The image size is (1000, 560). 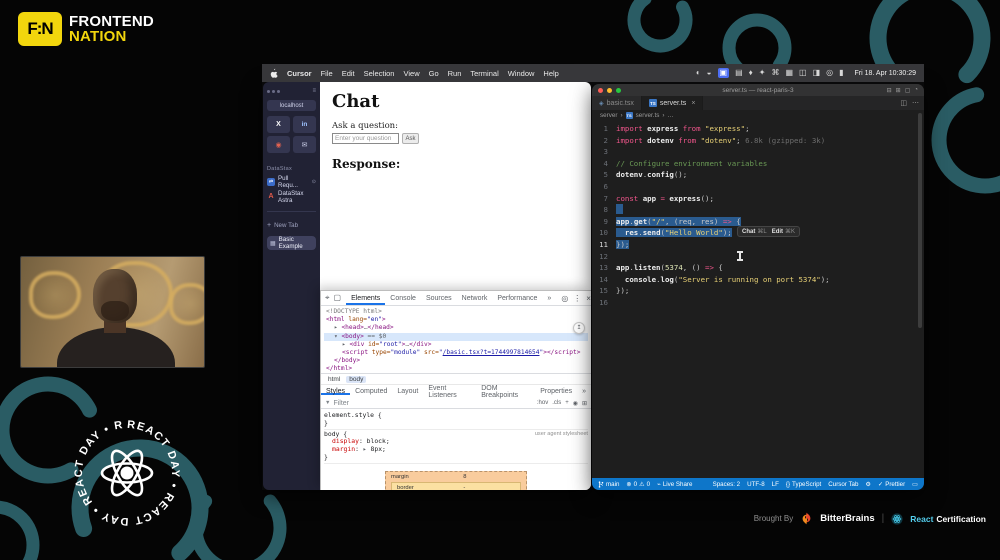 What do you see at coordinates (674, 484) in the screenshot?
I see `live-share-button: ⌁ Live Share` at bounding box center [674, 484].